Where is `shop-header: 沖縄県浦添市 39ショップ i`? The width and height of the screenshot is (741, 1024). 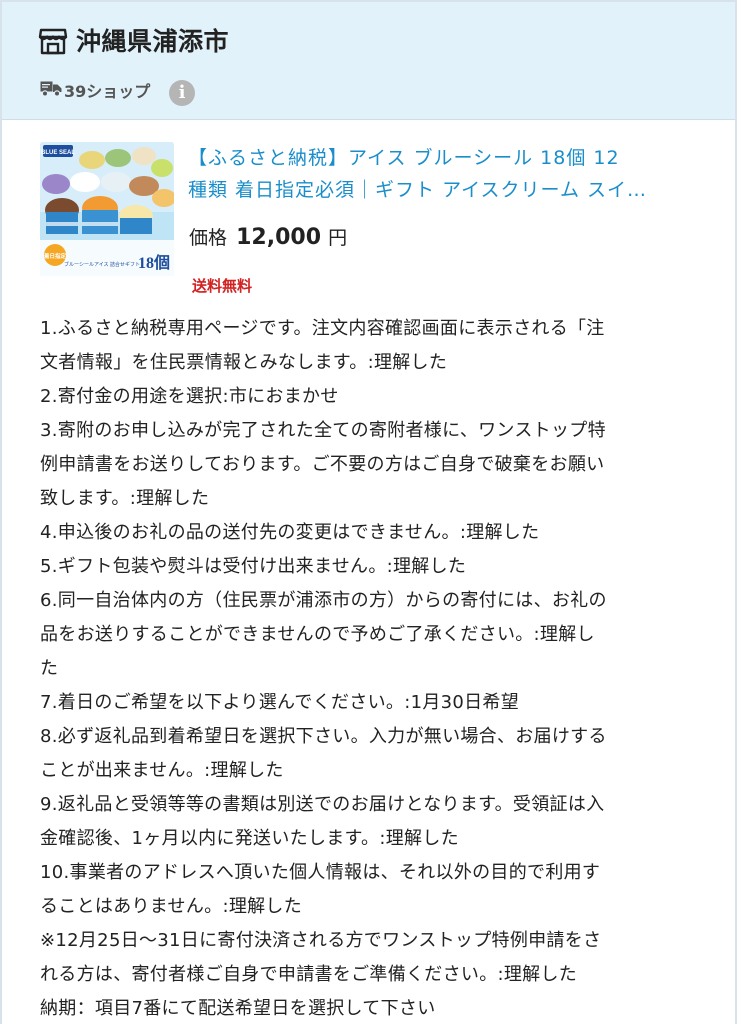 shop-header: 沖縄県浦添市 39ショップ i is located at coordinates (368, 60).